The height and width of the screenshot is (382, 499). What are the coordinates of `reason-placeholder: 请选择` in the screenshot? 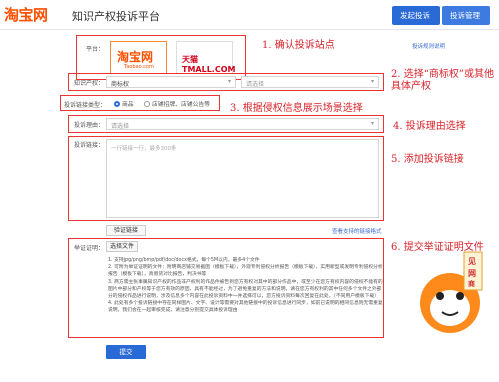 It's located at (120, 126).